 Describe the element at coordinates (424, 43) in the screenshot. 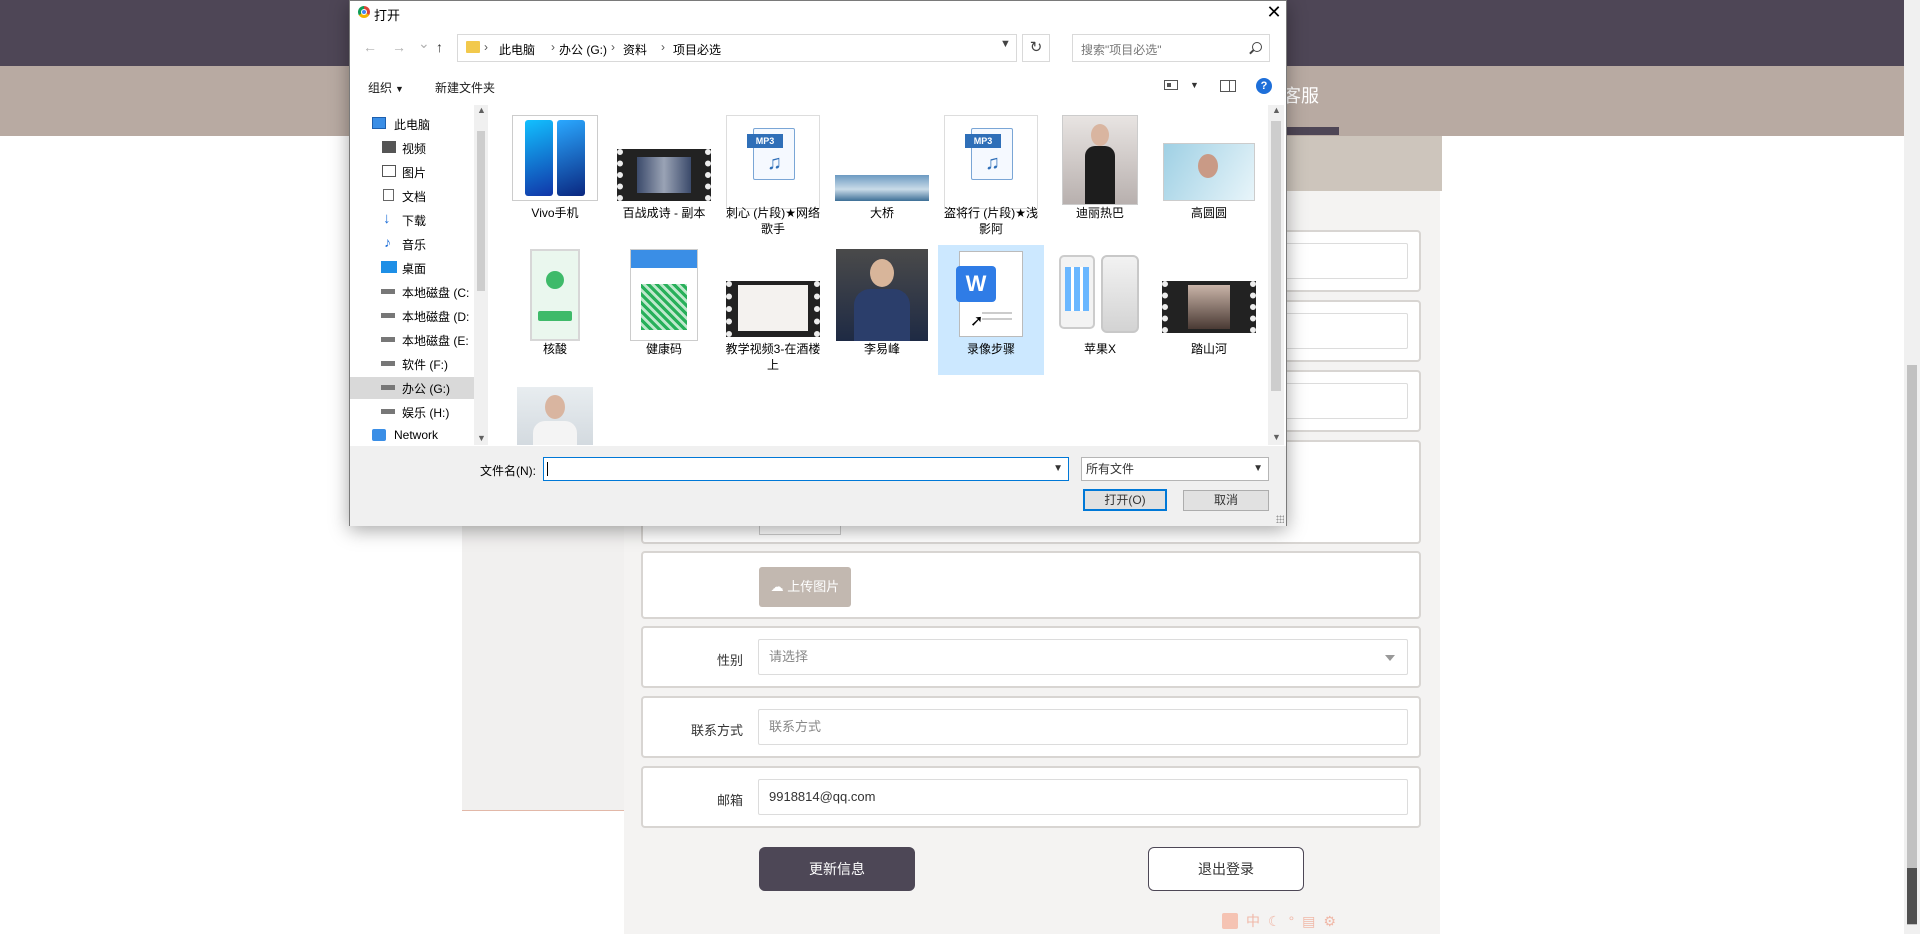

I see `recent-locations-icon: ⌄` at that location.